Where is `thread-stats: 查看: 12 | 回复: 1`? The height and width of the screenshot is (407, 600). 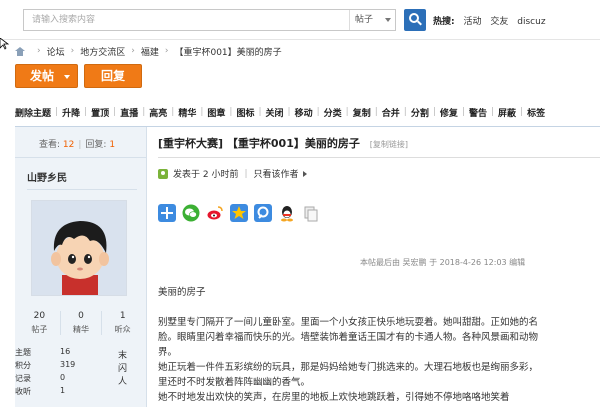
thread-stats: 查看: 12 | 回复: 1 is located at coordinates (77, 145).